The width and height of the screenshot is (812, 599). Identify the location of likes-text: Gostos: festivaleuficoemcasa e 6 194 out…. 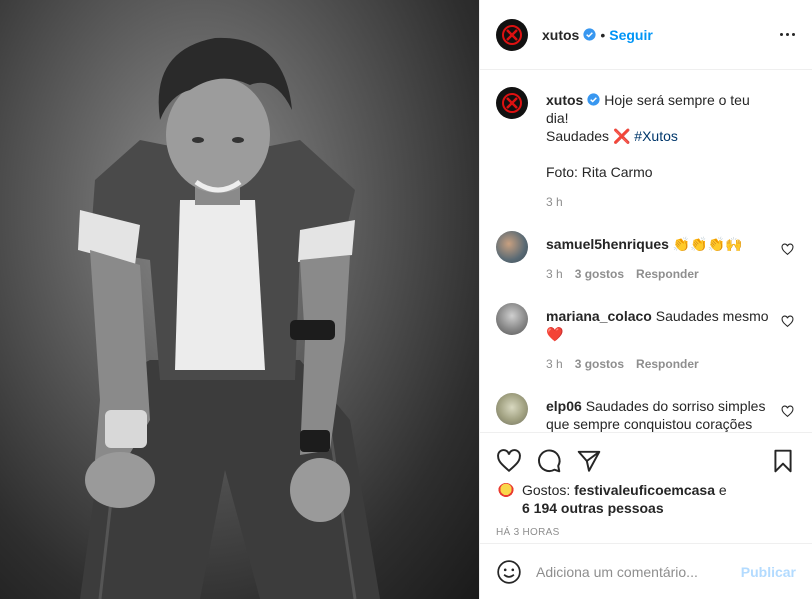
(624, 499).